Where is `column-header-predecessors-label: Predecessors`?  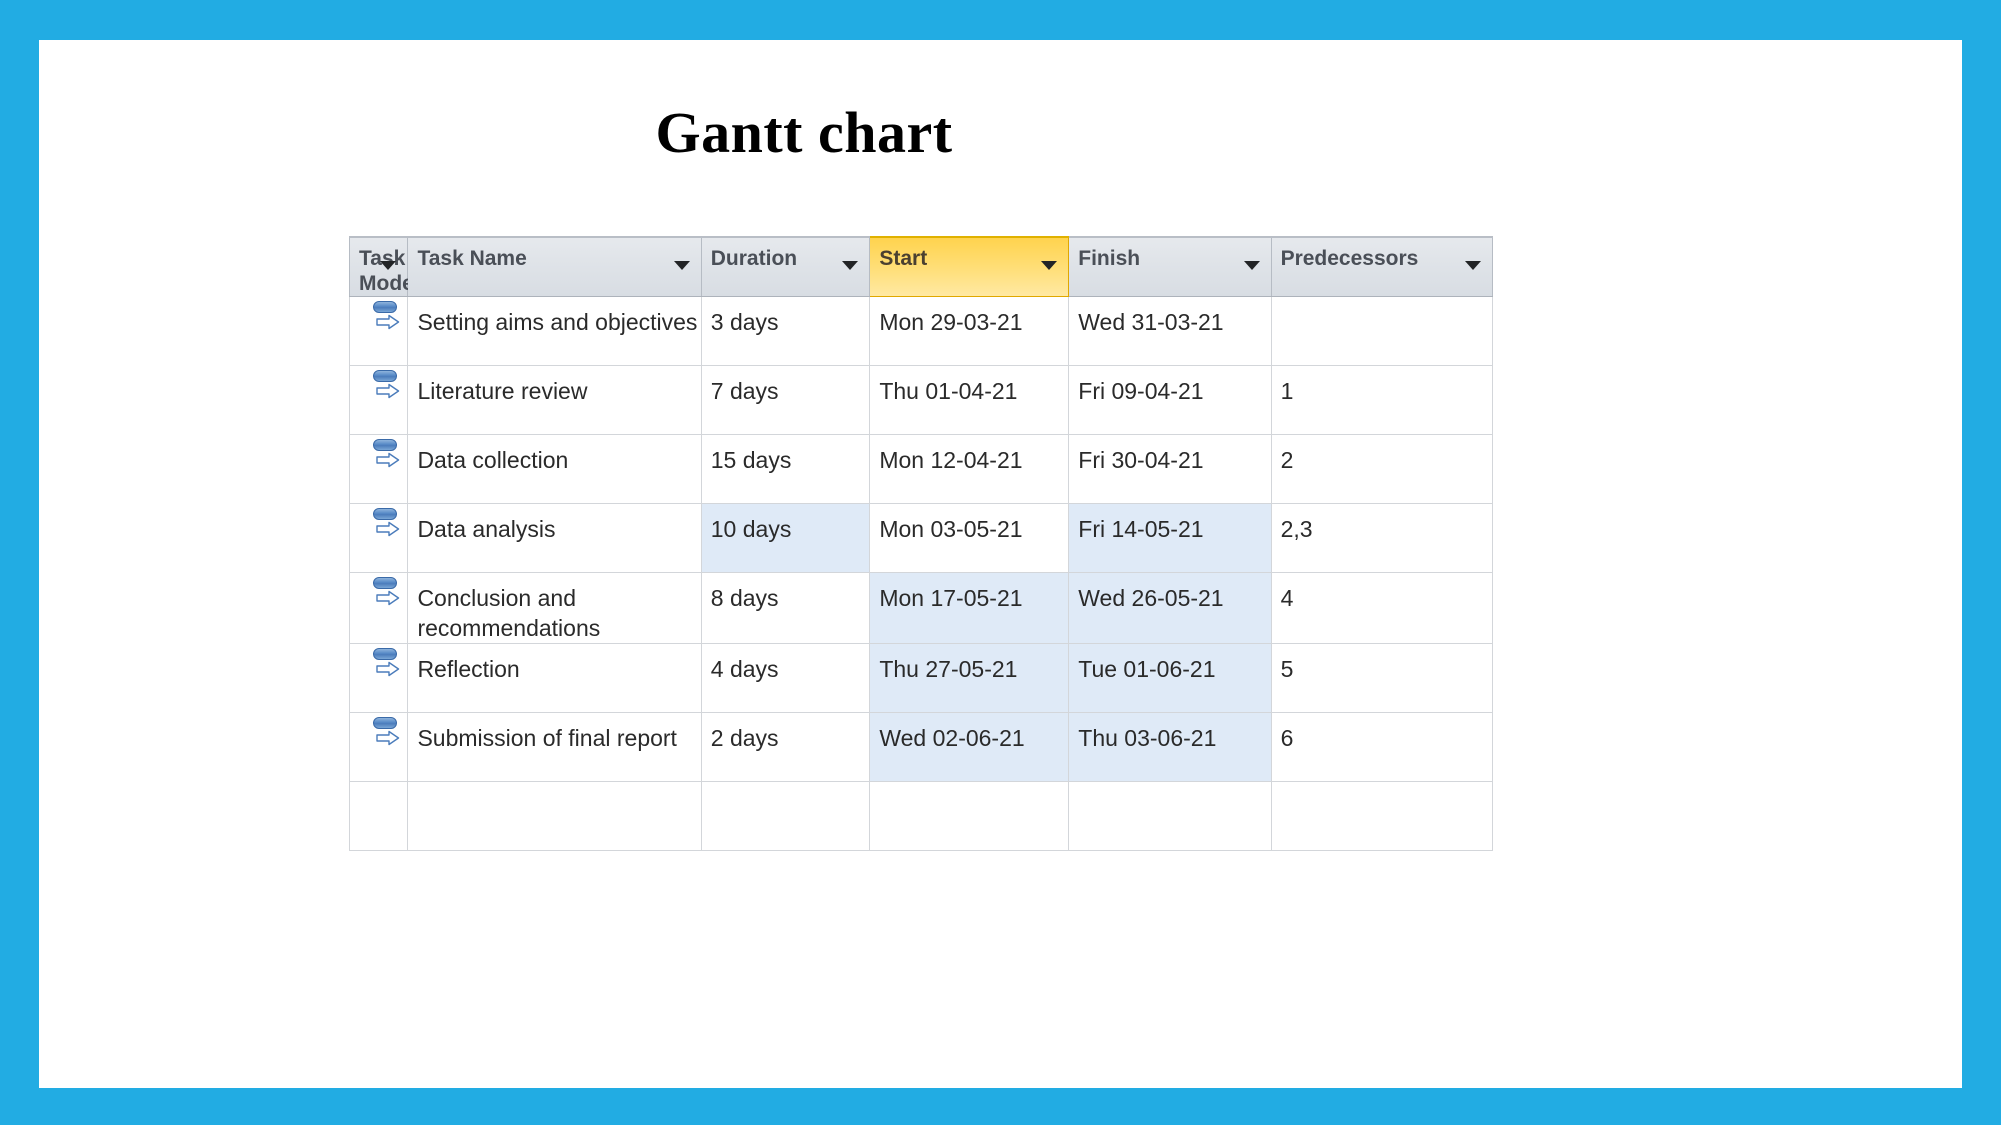
column-header-predecessors-label: Predecessors is located at coordinates (1349, 258).